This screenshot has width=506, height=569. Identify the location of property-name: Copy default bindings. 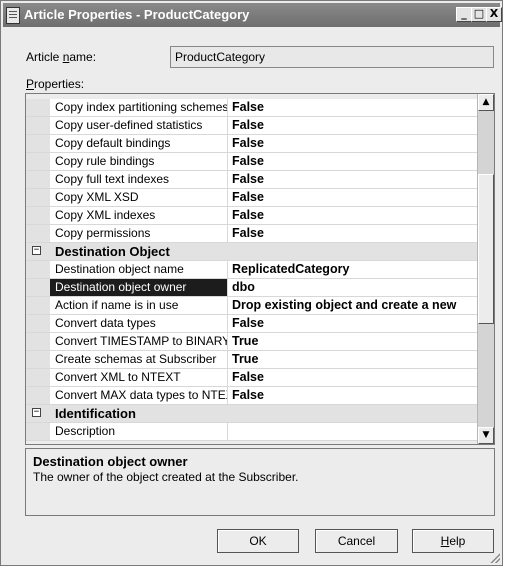
(139, 143).